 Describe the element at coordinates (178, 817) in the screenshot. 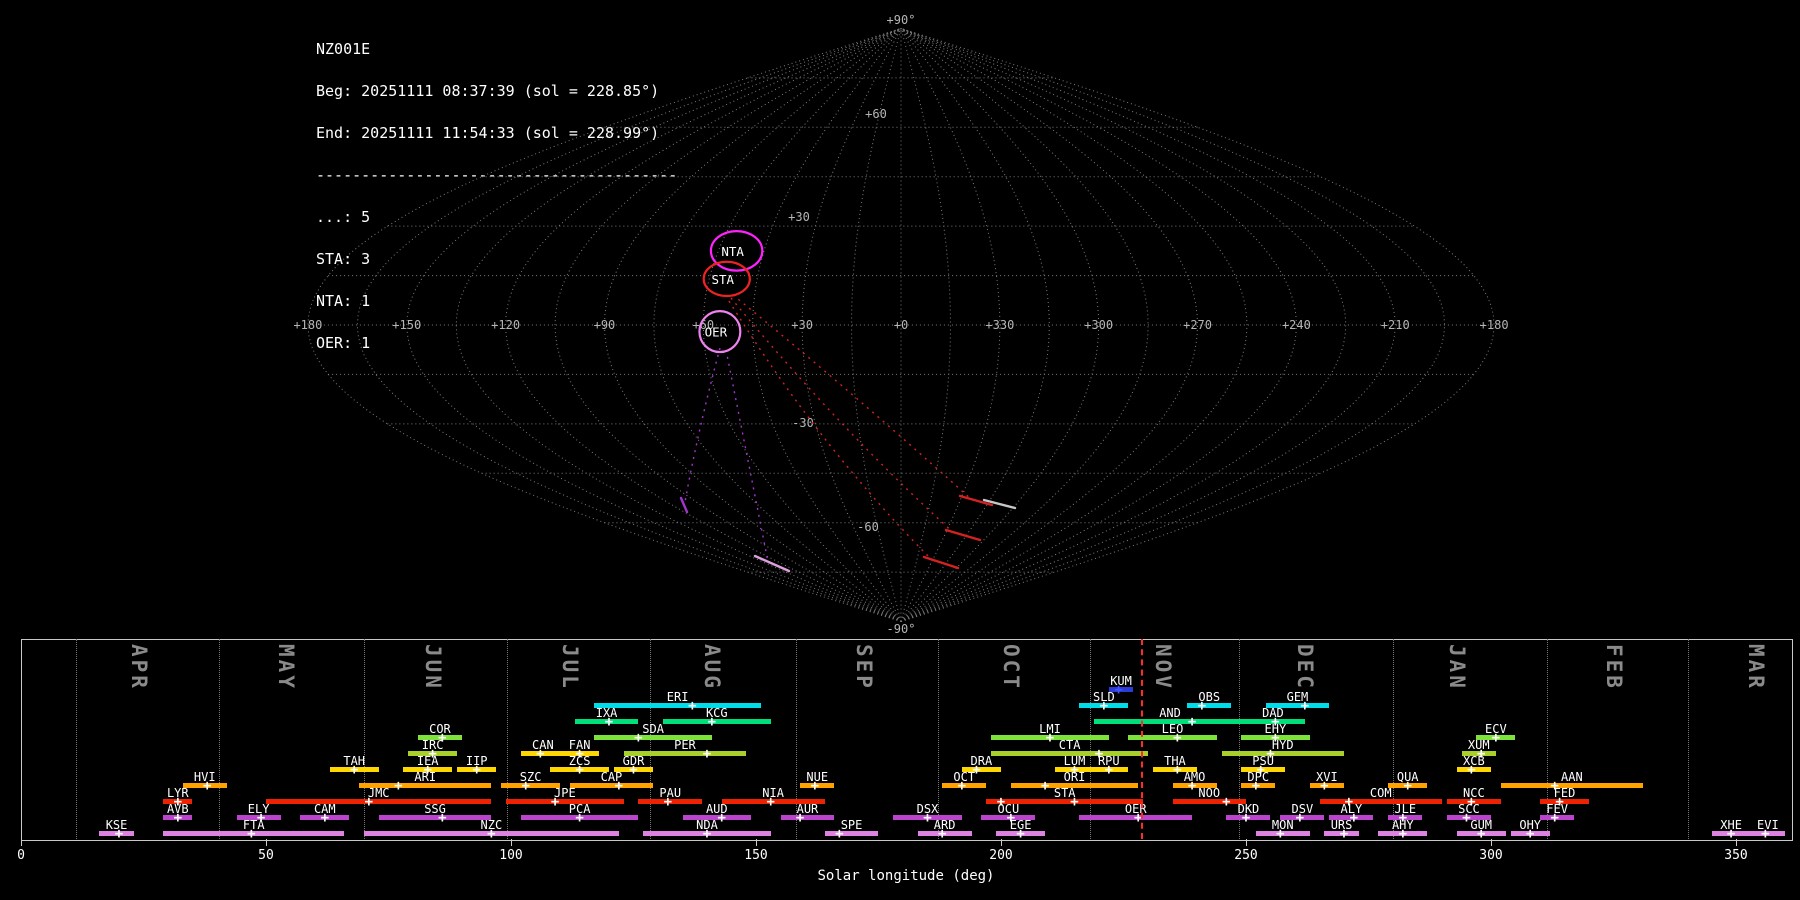

I see `peak-marker-avb: +` at that location.